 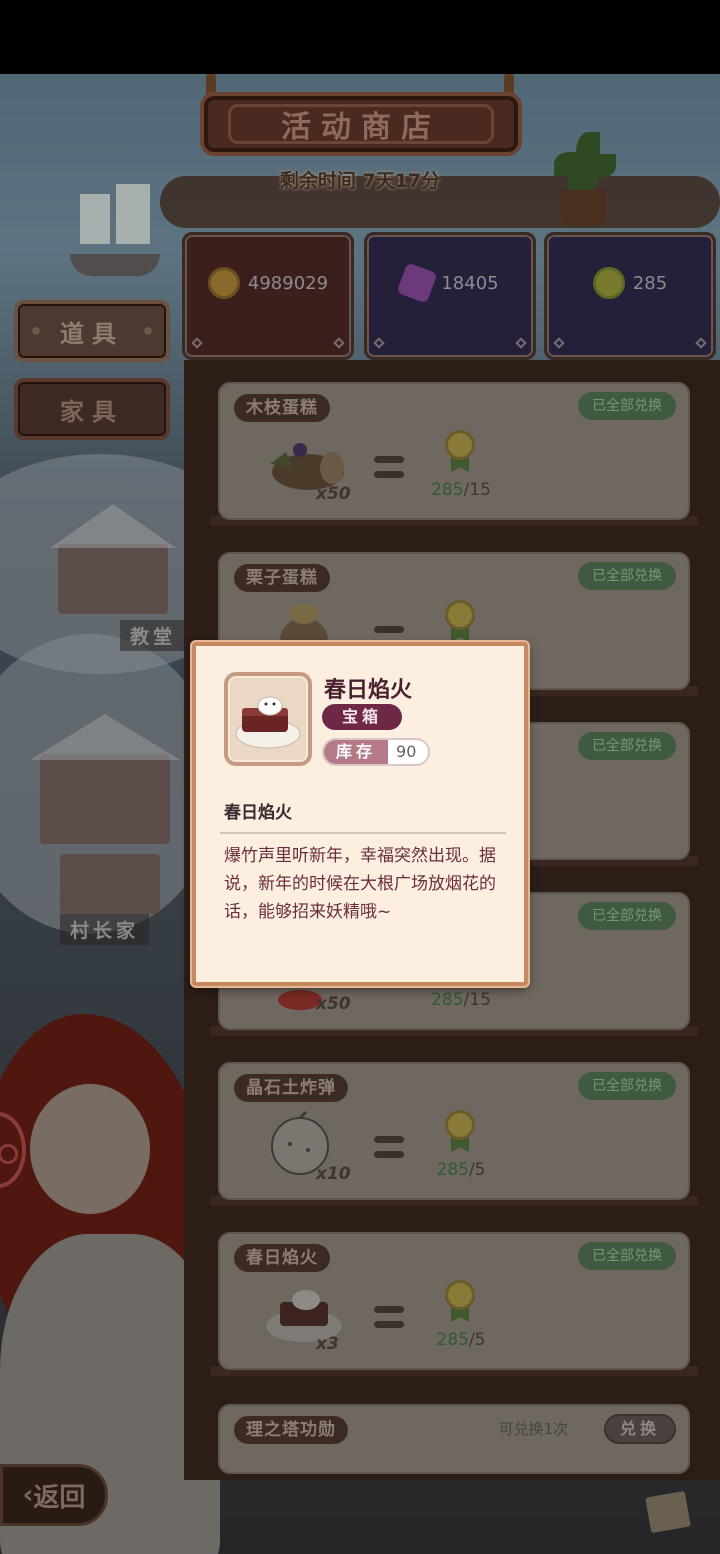 I want to click on tab-props-label: 道具, so click(x=92, y=333).